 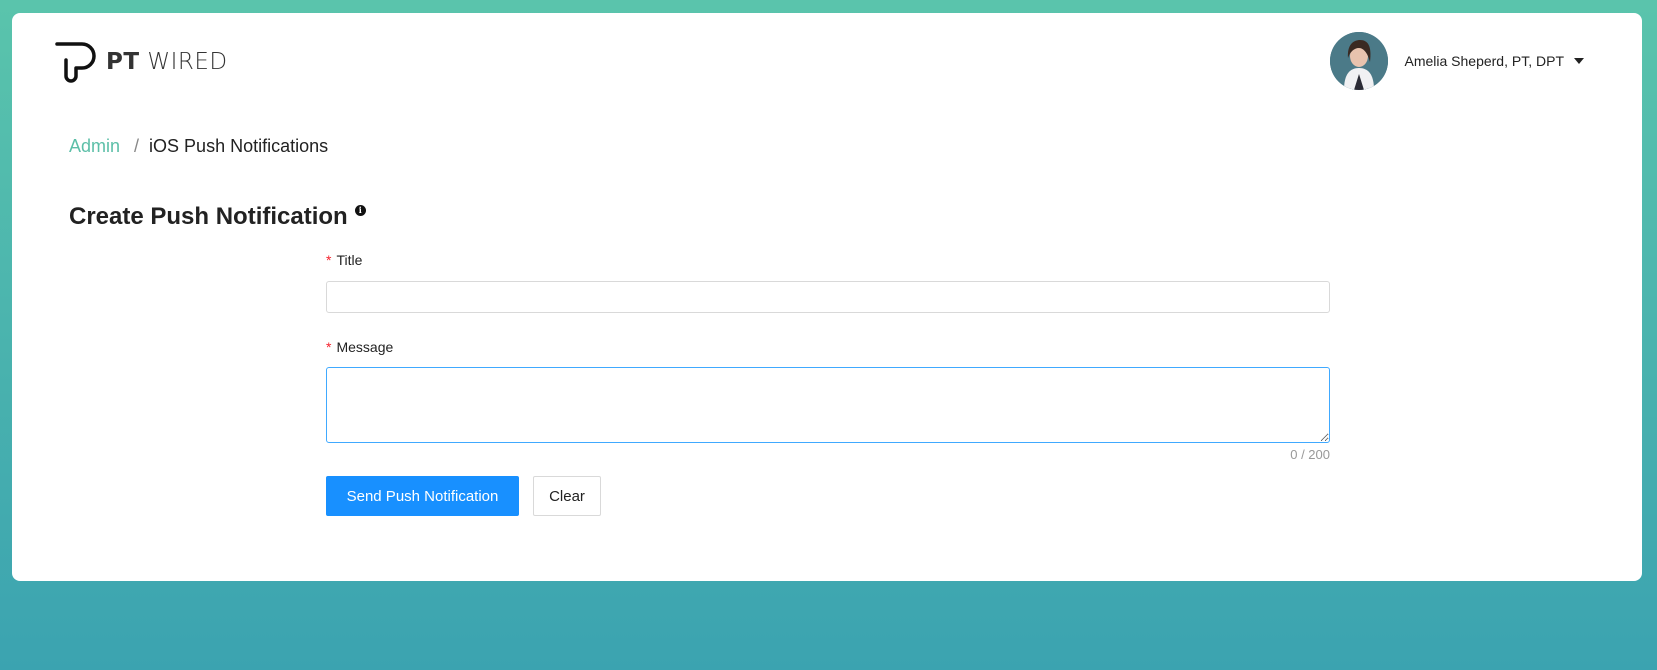 I want to click on title-label-text: Title, so click(x=349, y=260).